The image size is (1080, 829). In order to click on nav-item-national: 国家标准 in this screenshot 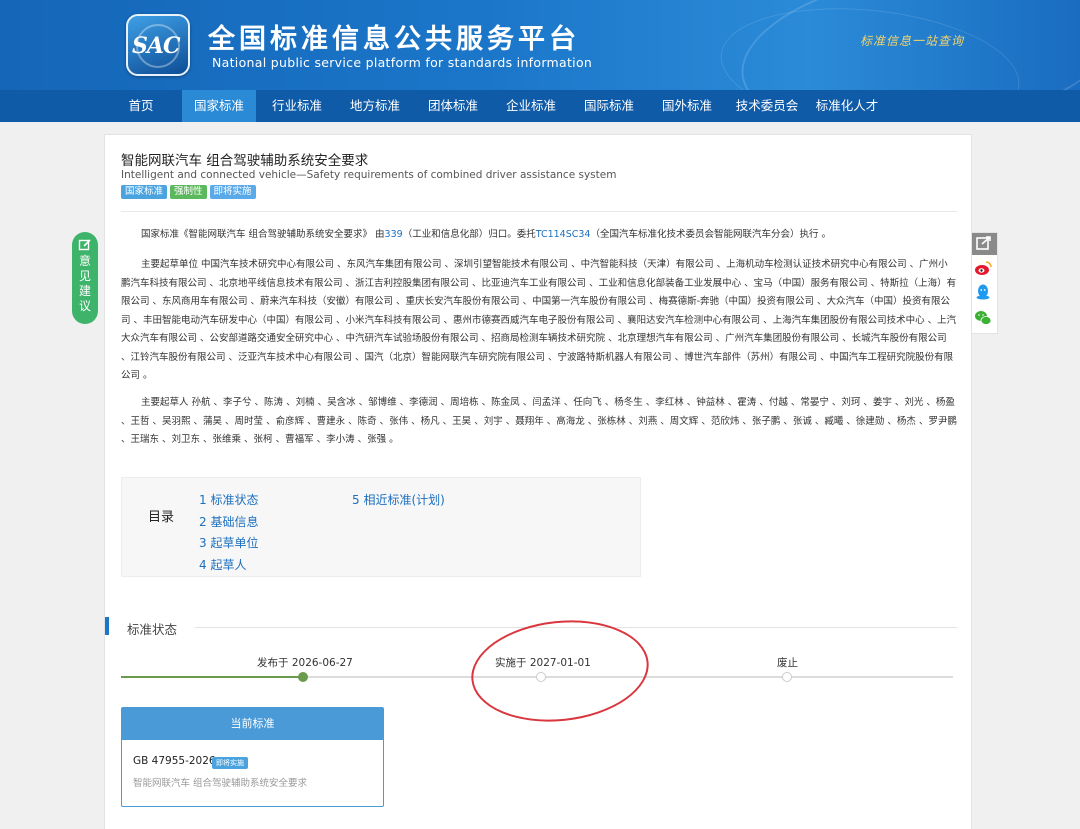, I will do `click(219, 106)`.